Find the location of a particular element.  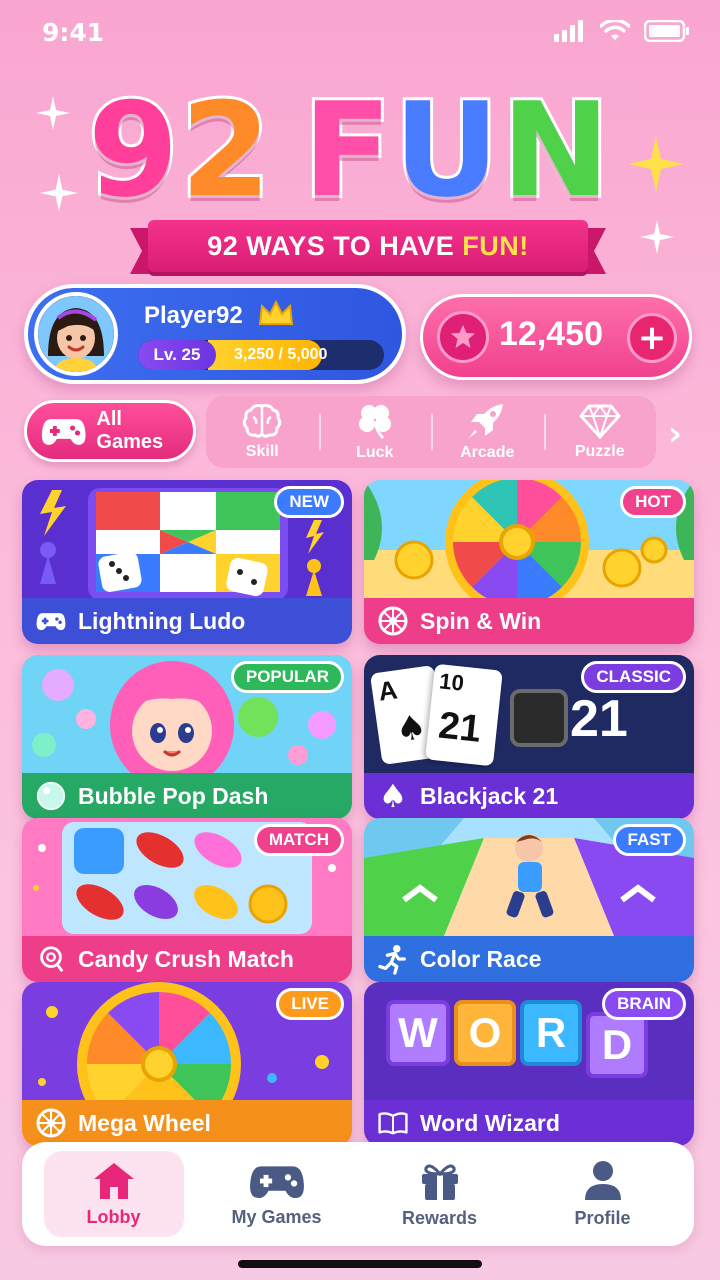

game-card-bubble-pop: POPULAR Bubble Pop Dash is located at coordinates (187, 737).